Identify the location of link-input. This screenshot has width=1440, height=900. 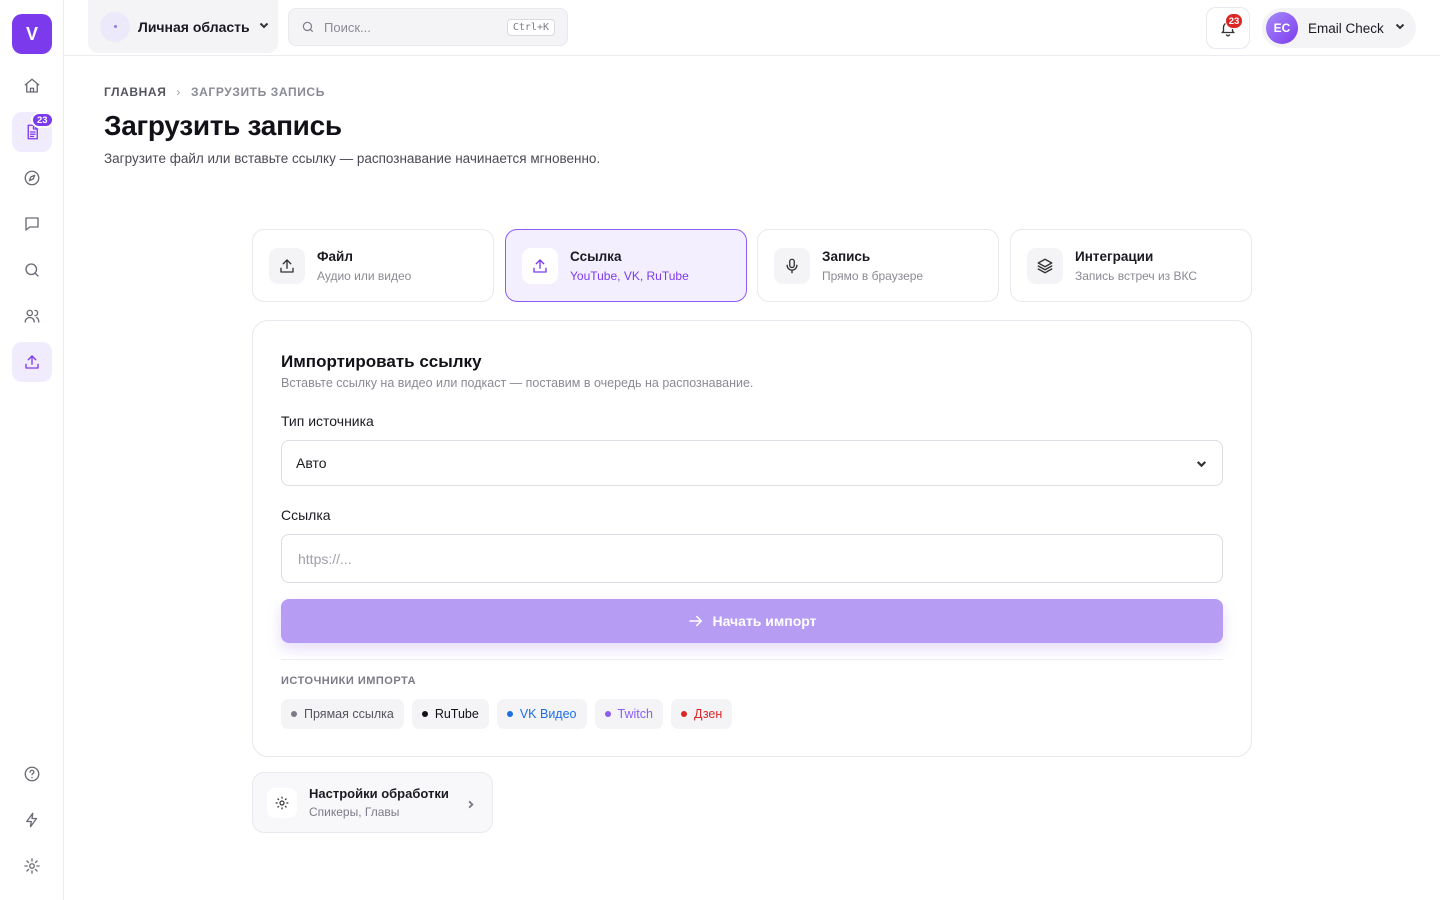
(752, 558).